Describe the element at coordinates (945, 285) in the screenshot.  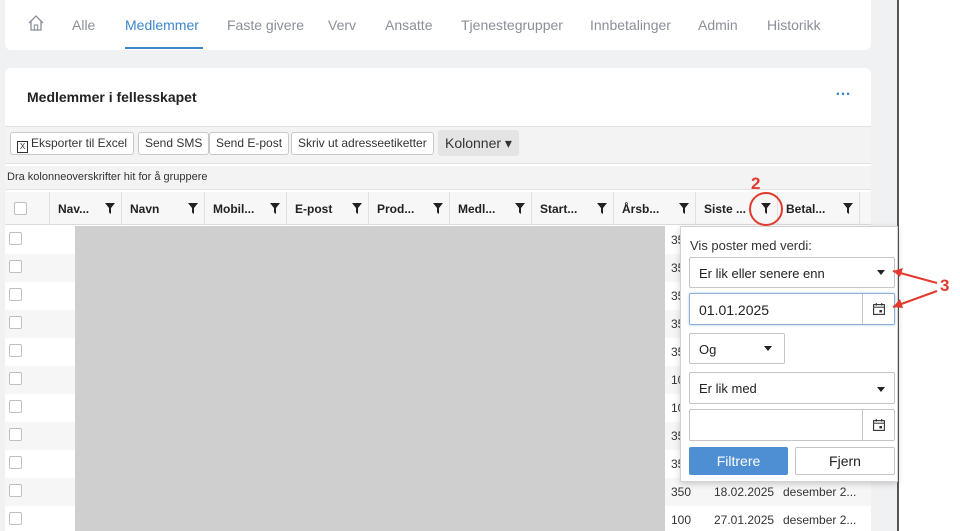
I see `annotation-label-3: 3` at that location.